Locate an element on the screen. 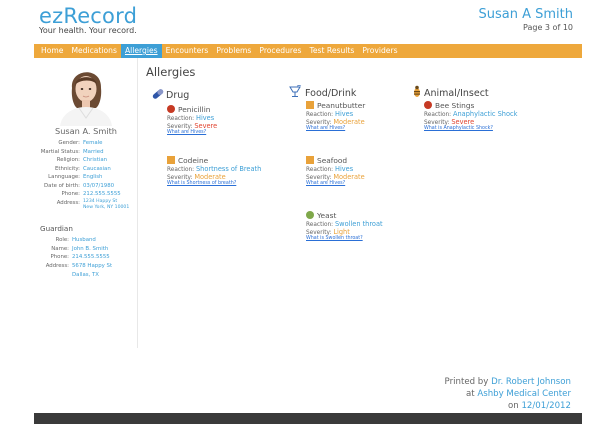 The width and height of the screenshot is (615, 424). page-indicator: Page 3 of 10 is located at coordinates (548, 27).